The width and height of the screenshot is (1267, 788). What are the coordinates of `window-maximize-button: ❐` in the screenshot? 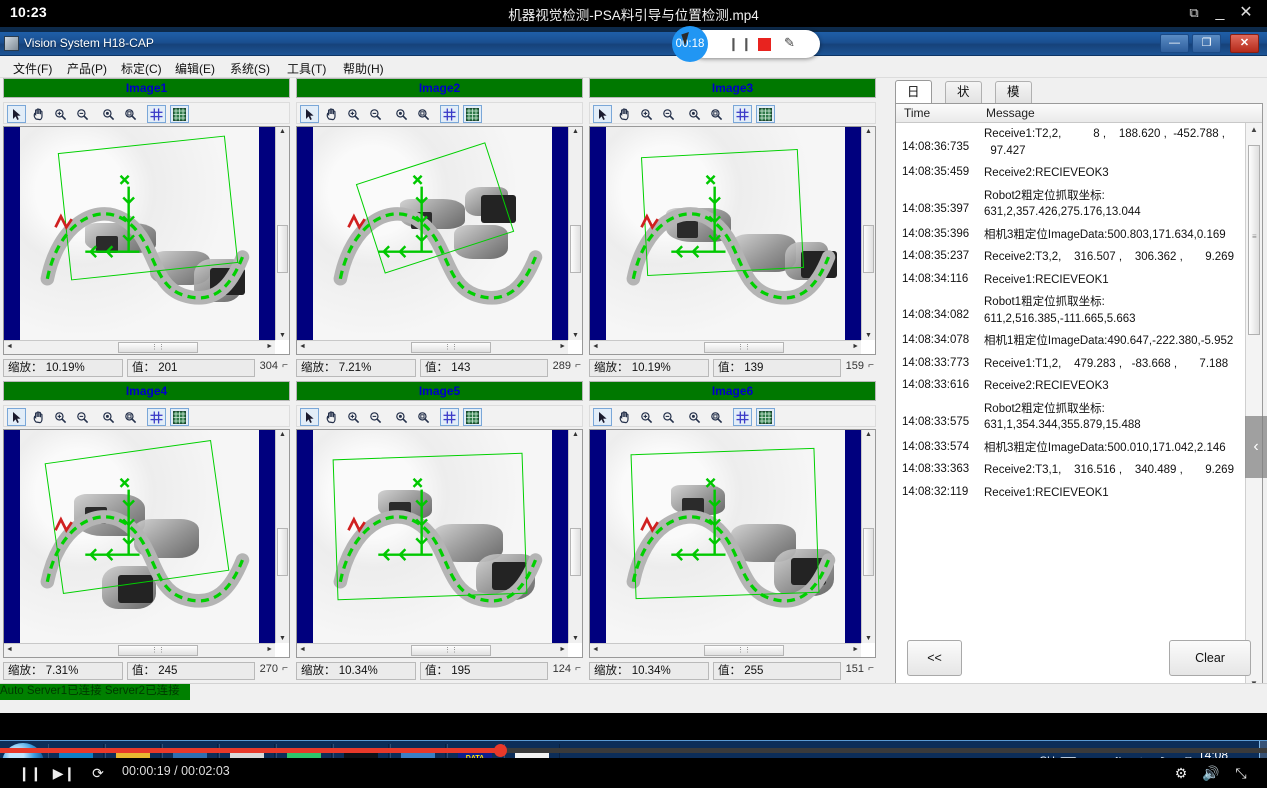 It's located at (1206, 43).